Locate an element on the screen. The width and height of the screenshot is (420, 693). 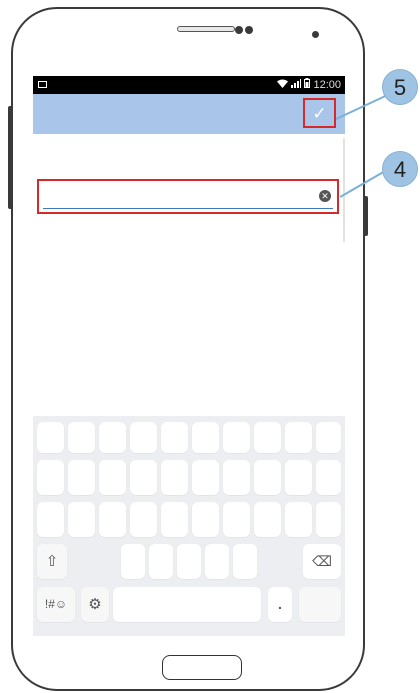
battery-icon is located at coordinates (307, 84).